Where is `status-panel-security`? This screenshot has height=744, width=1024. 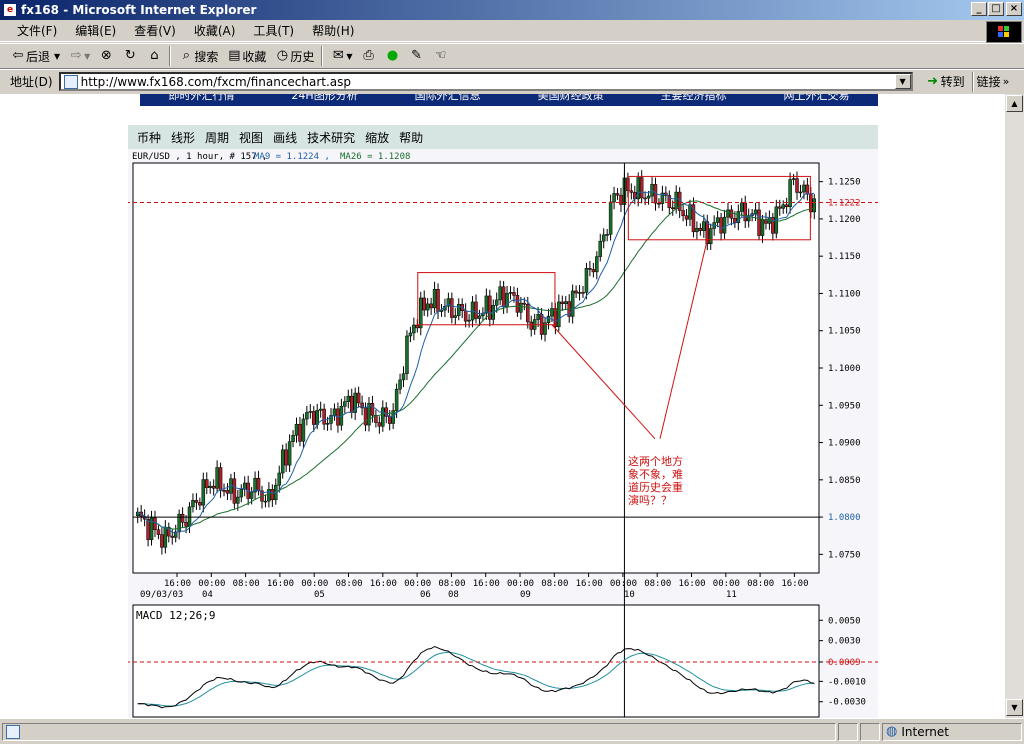 status-panel-security is located at coordinates (870, 731).